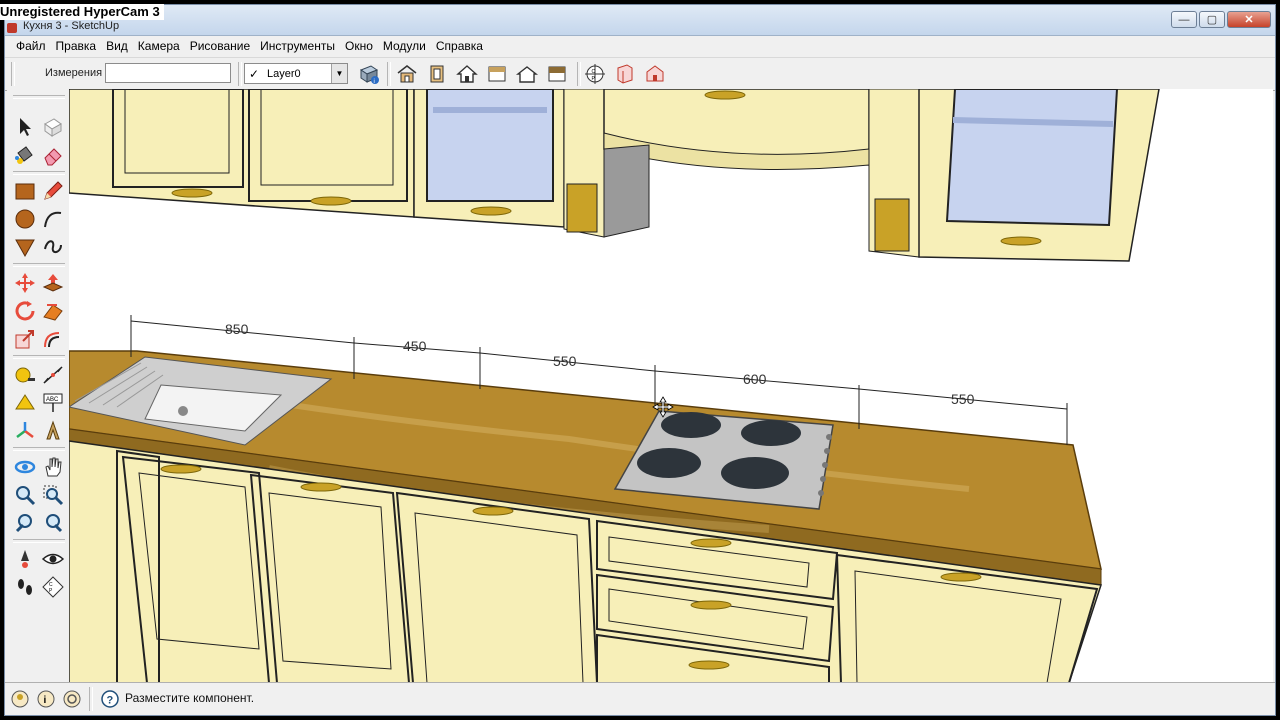 The image size is (1280, 720). What do you see at coordinates (640, 20) in the screenshot?
I see `title-bar: Кухня 3 - SketchUp — ▢ ✕` at bounding box center [640, 20].